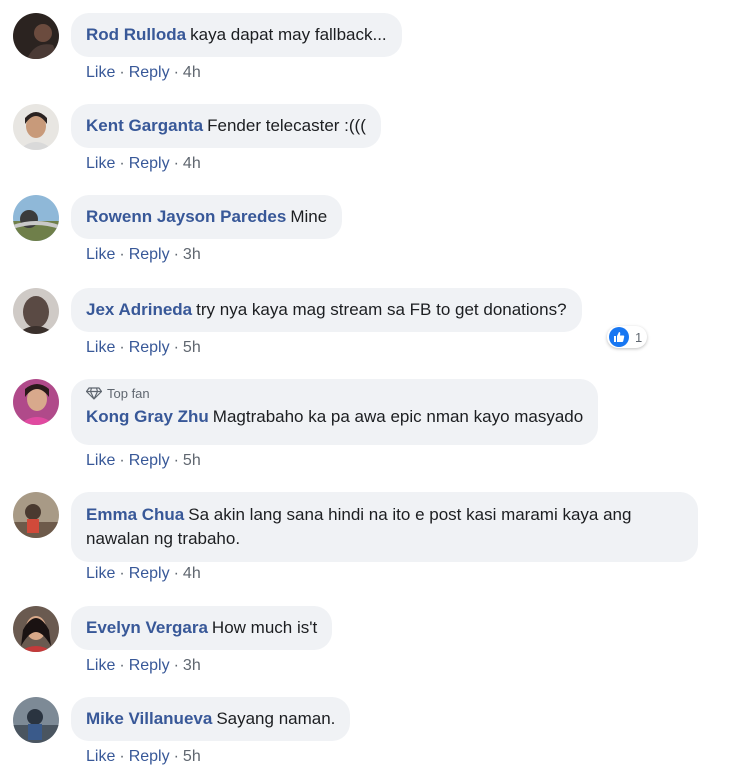 The height and width of the screenshot is (777, 750). Describe the element at coordinates (147, 627) in the screenshot. I see `comment-author: Evelyn Vergara` at that location.